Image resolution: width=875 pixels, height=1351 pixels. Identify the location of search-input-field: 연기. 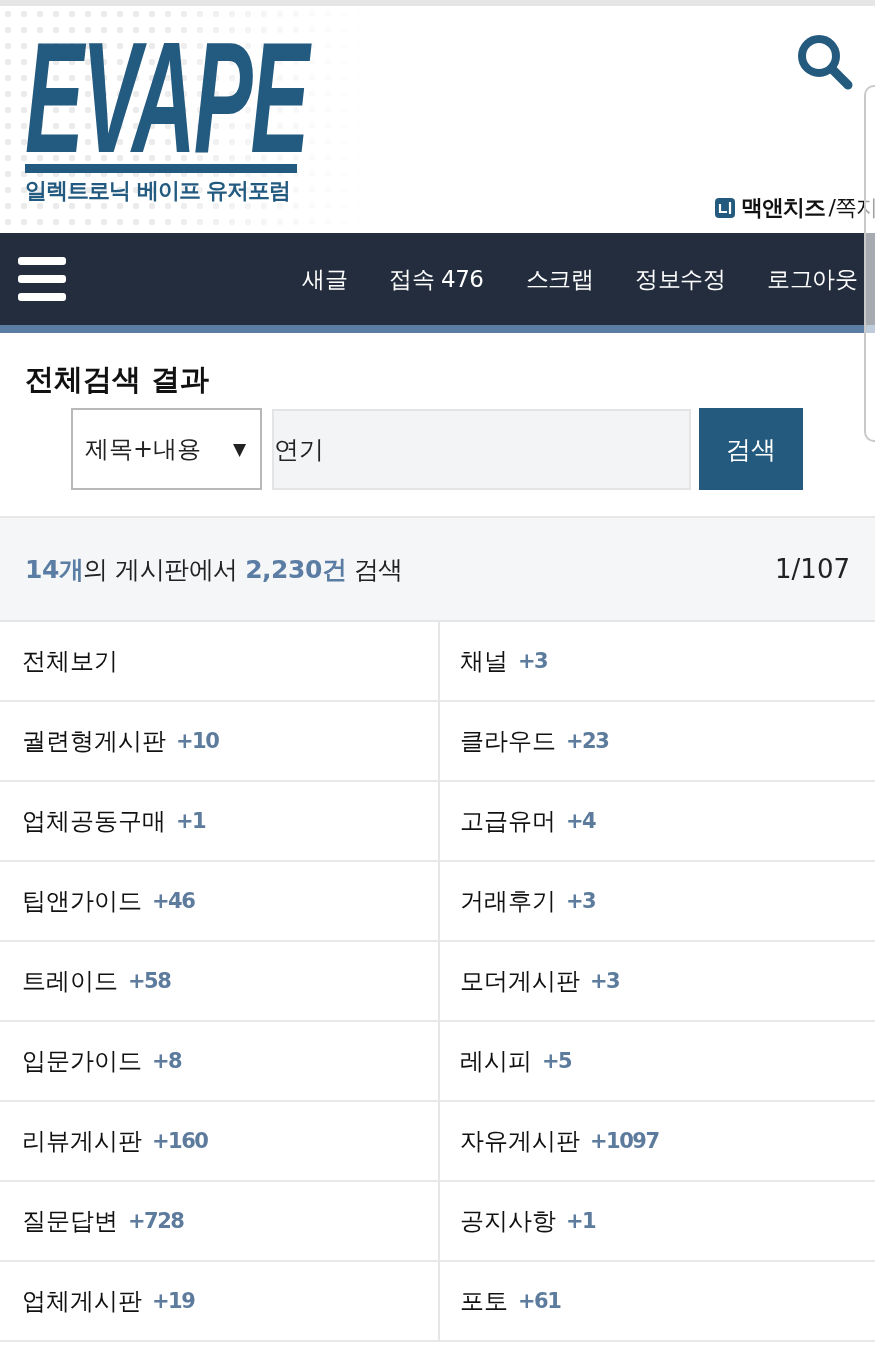
(481, 449).